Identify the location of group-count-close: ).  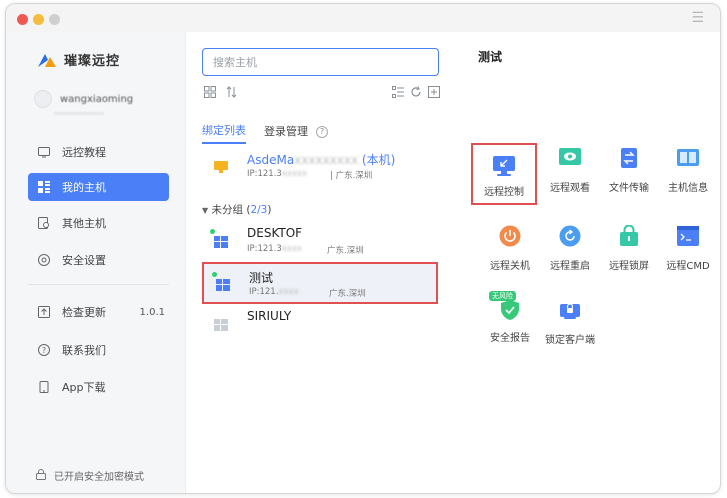
(269, 210).